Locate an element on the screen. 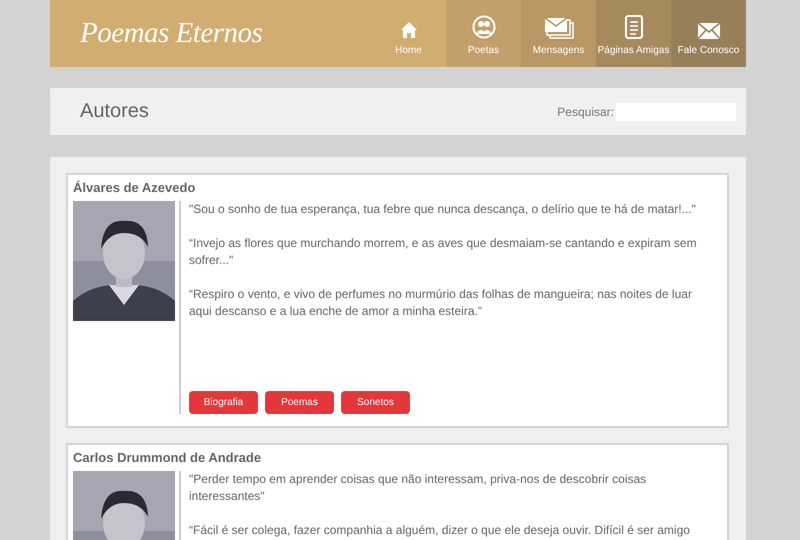  nav-link: Fale Conosco is located at coordinates (708, 33).